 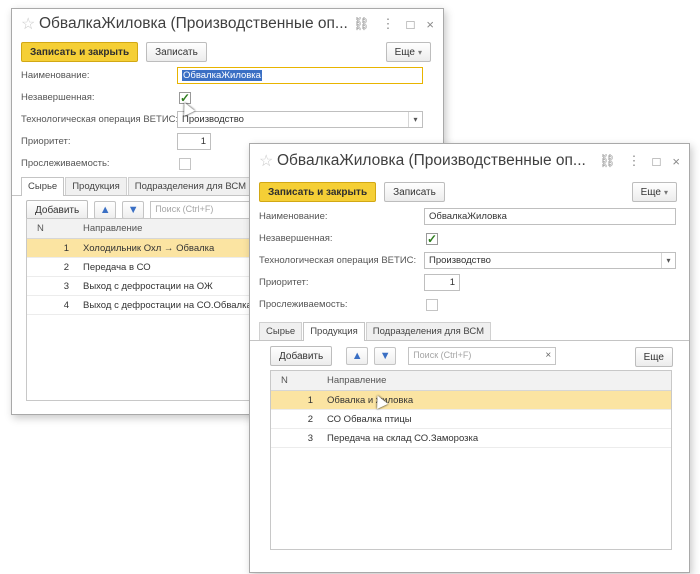 What do you see at coordinates (471, 400) in the screenshot?
I see `table-row: 1 Обвалка и жиловка` at bounding box center [471, 400].